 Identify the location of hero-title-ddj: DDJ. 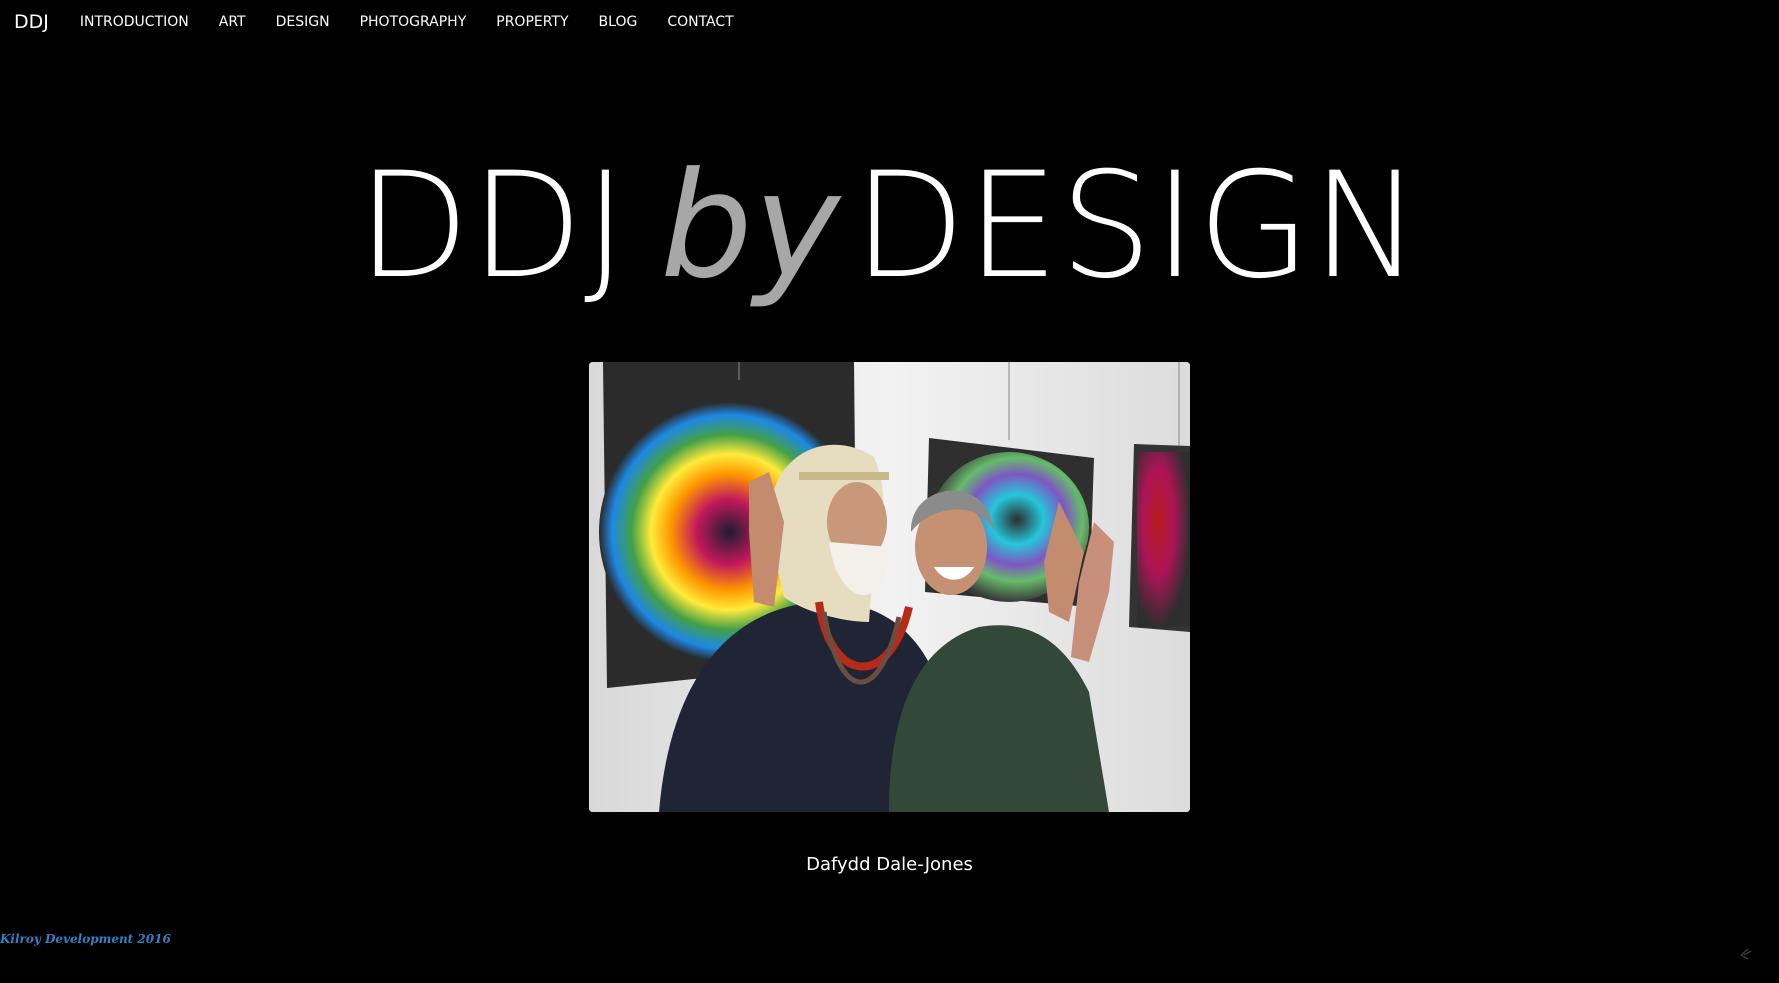
(493, 226).